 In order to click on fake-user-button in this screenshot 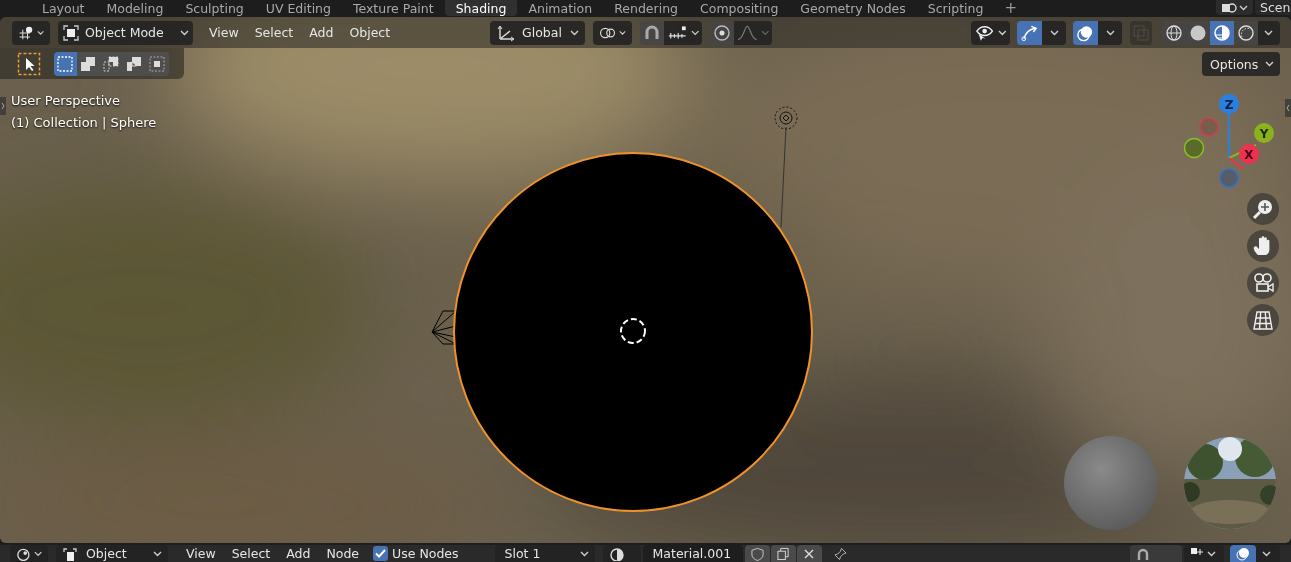, I will do `click(757, 553)`.